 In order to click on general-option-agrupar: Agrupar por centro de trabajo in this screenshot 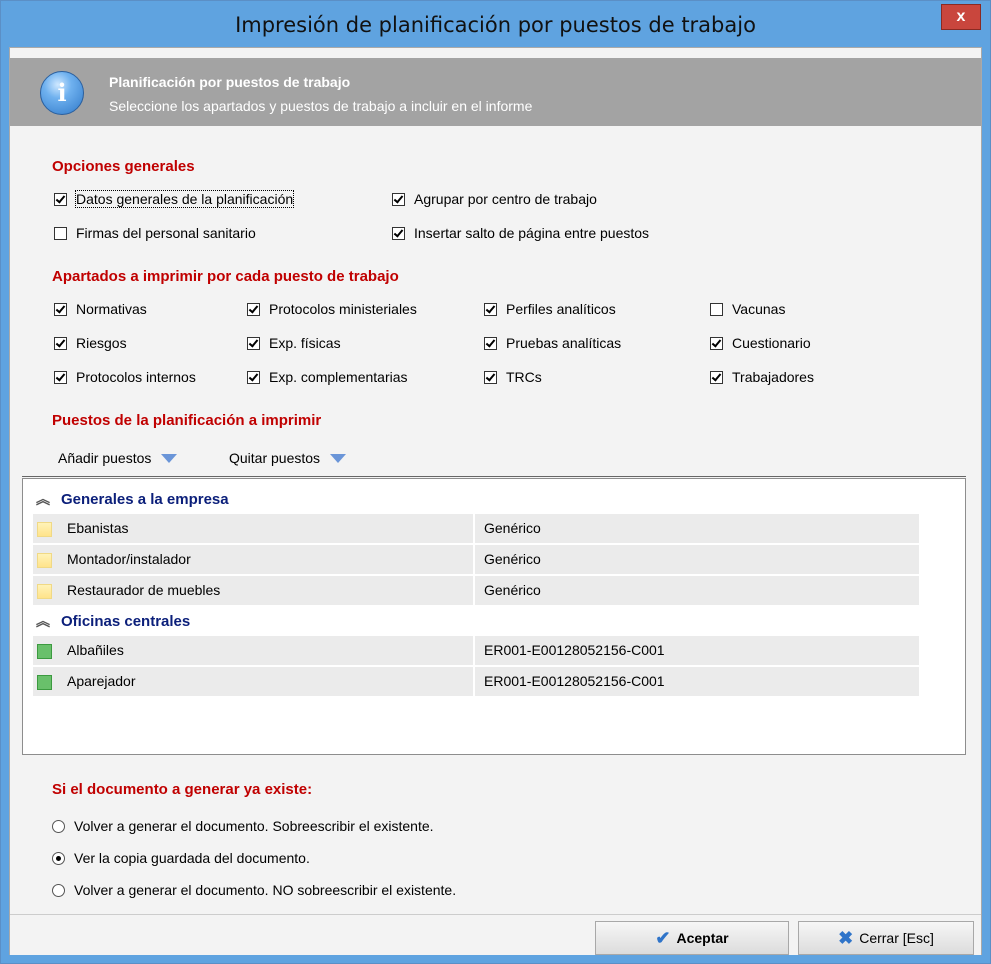, I will do `click(494, 199)`.